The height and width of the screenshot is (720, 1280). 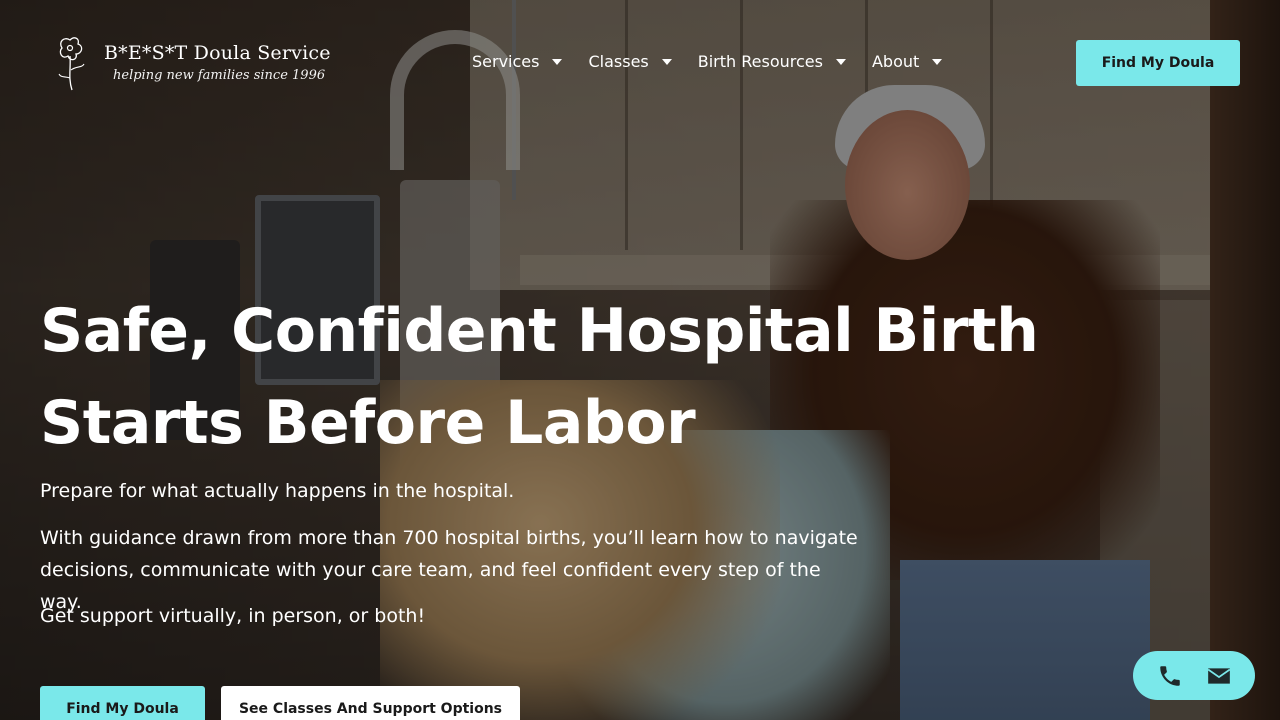 I want to click on nav-item-classes: Classes, so click(x=630, y=61).